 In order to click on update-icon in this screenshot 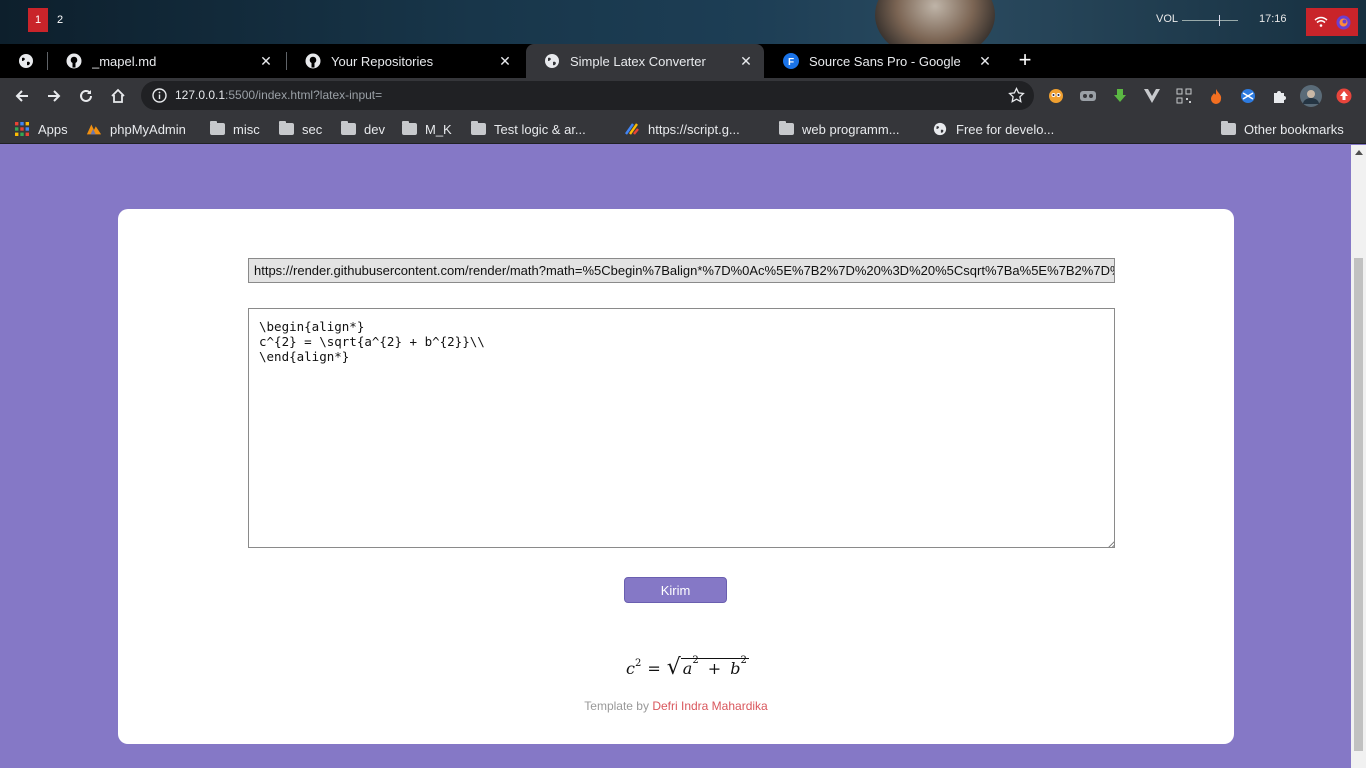, I will do `click(1344, 96)`.